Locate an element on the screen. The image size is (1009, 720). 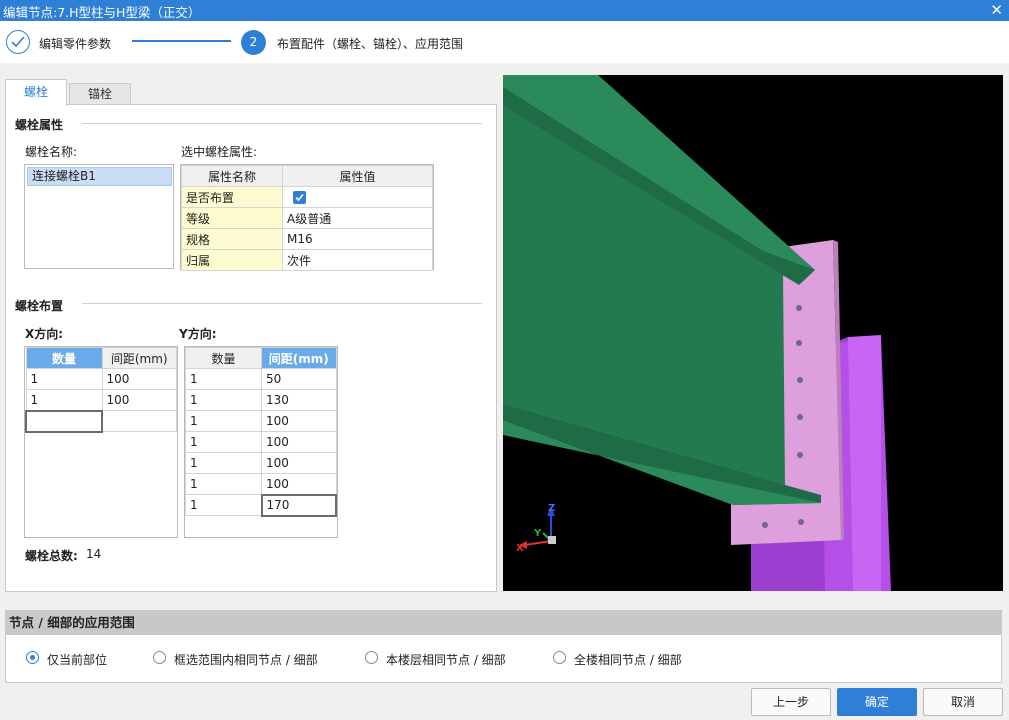
prop-value: A级普通 is located at coordinates (357, 218).